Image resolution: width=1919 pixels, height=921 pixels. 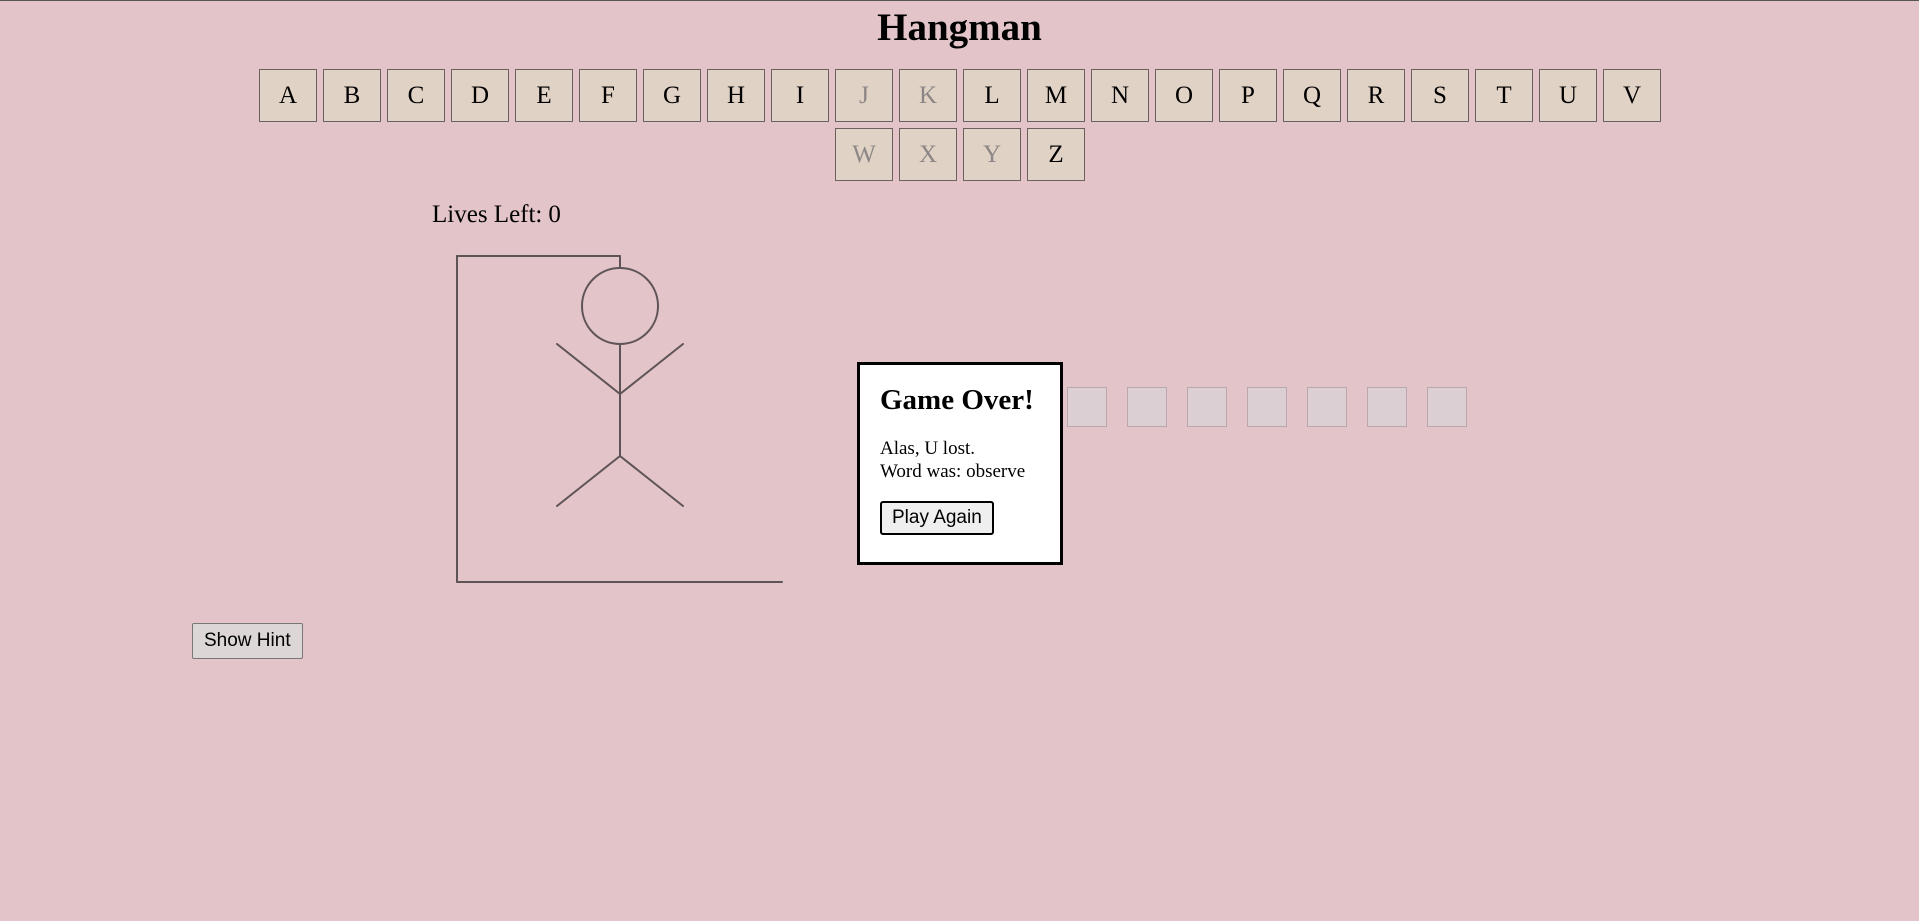 What do you see at coordinates (651, 369) in the screenshot?
I see `hangman-right-arm` at bounding box center [651, 369].